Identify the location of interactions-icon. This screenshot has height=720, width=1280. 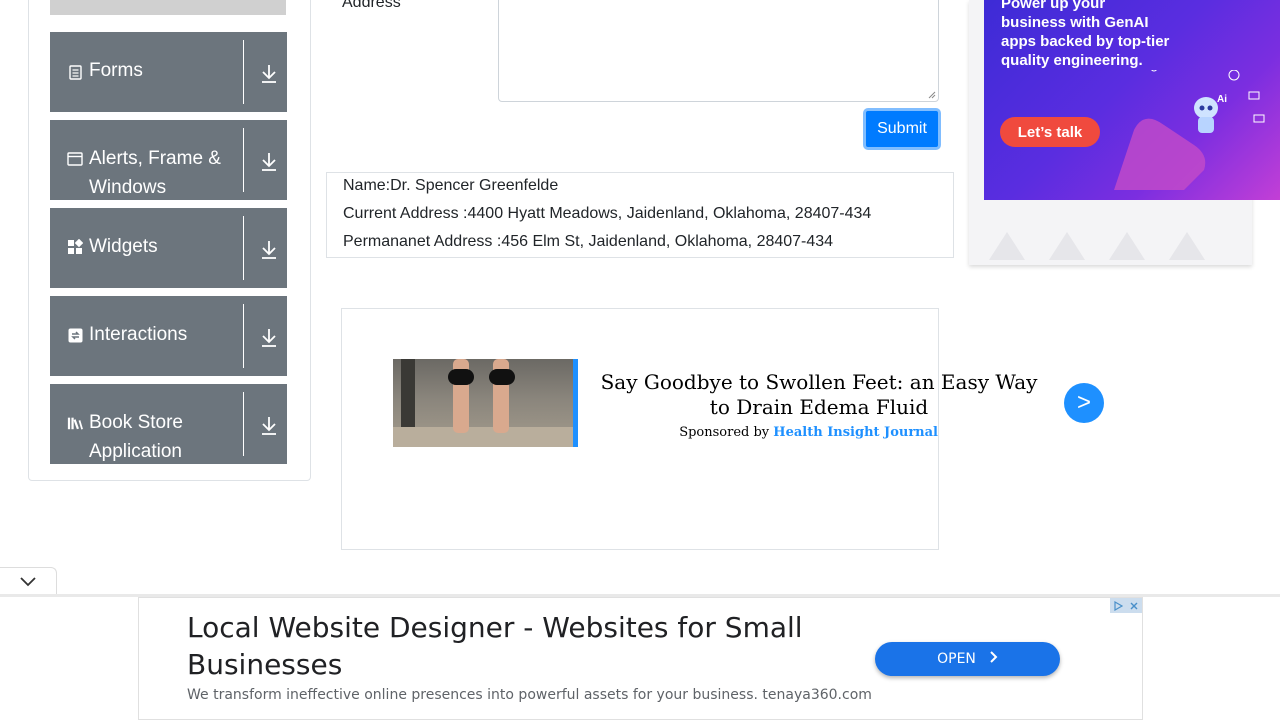
(75, 335).